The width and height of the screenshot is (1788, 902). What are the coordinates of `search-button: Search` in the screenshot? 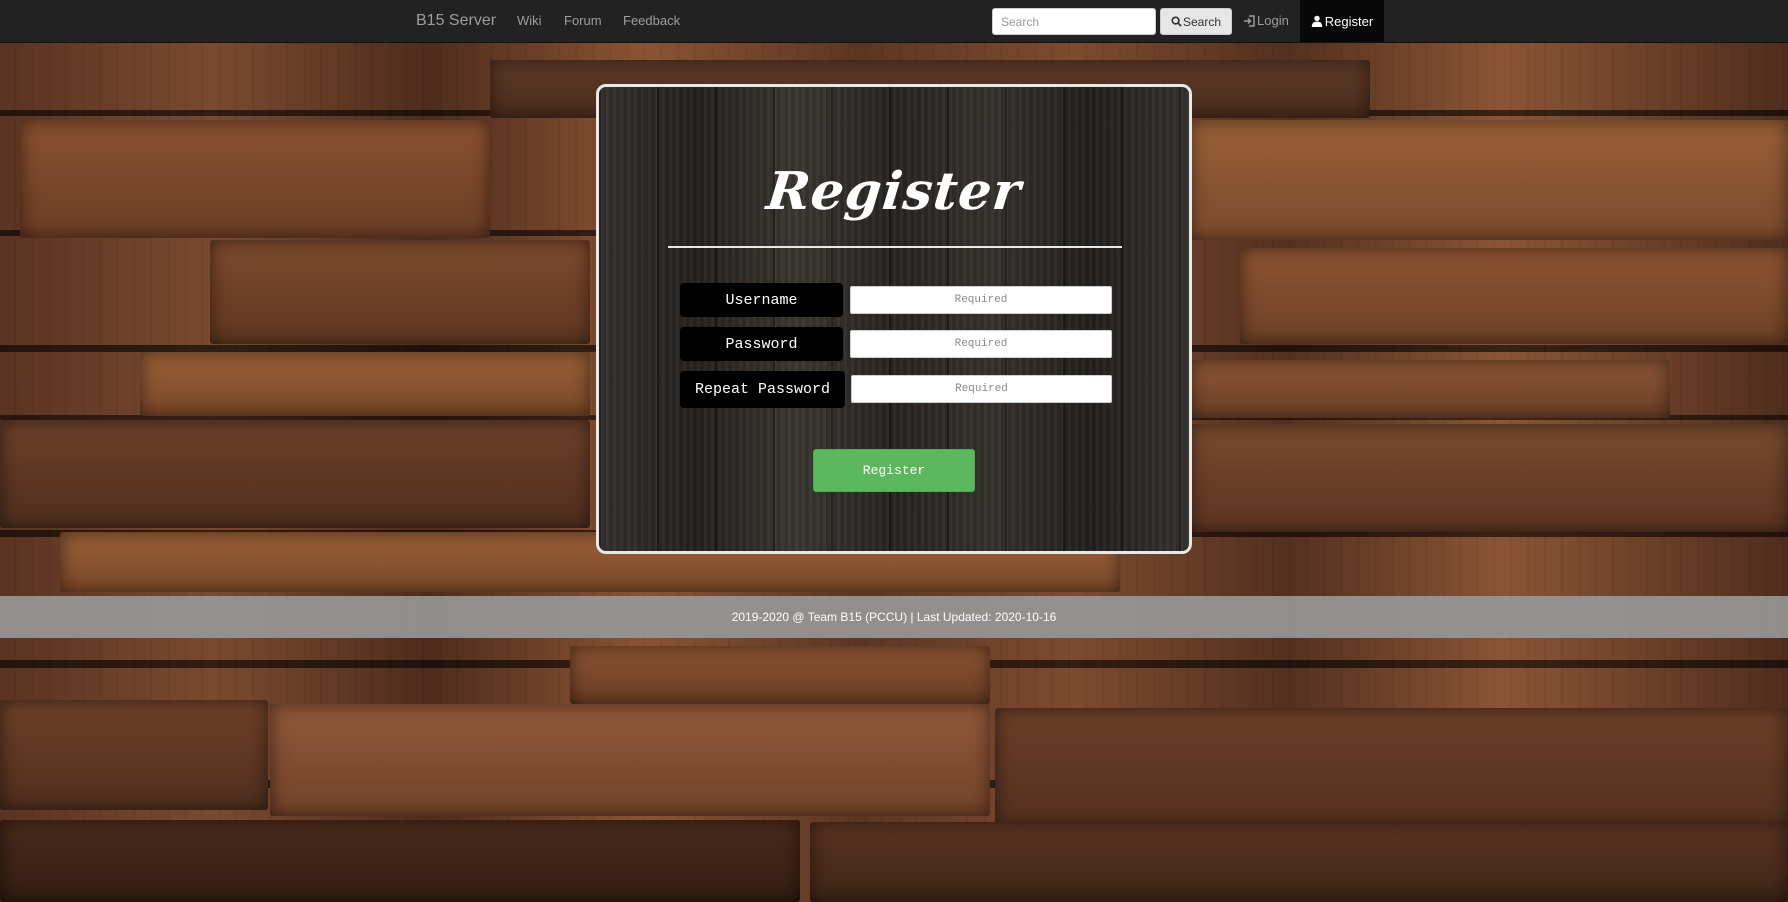 It's located at (1196, 21).